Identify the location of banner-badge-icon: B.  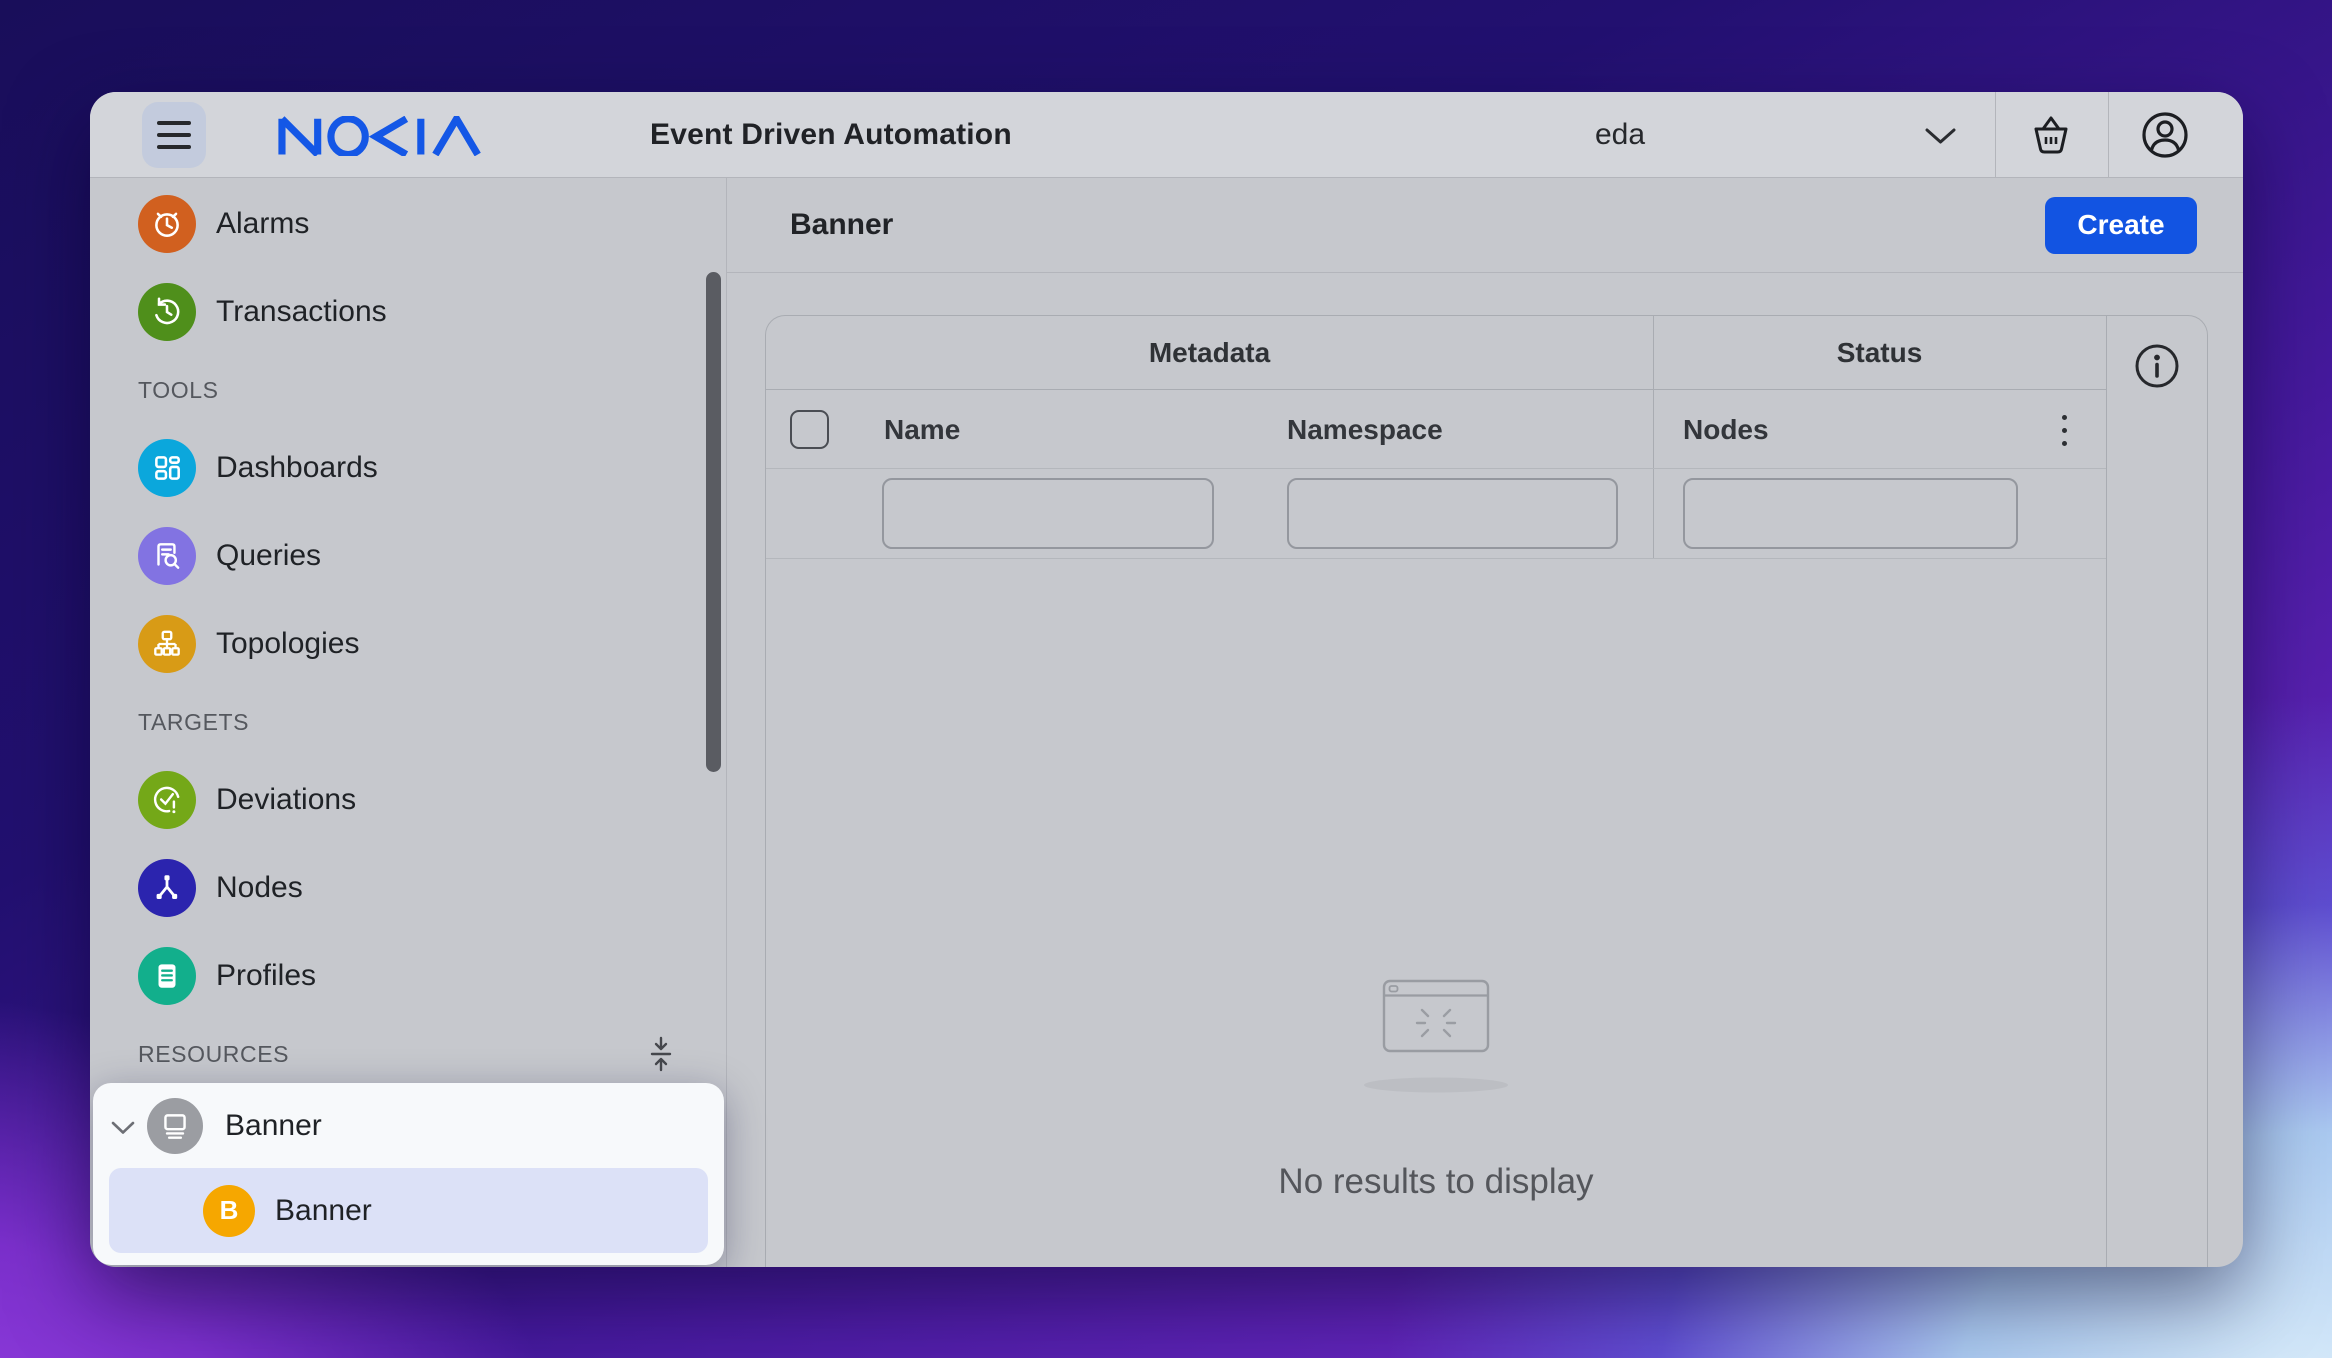
(229, 1210).